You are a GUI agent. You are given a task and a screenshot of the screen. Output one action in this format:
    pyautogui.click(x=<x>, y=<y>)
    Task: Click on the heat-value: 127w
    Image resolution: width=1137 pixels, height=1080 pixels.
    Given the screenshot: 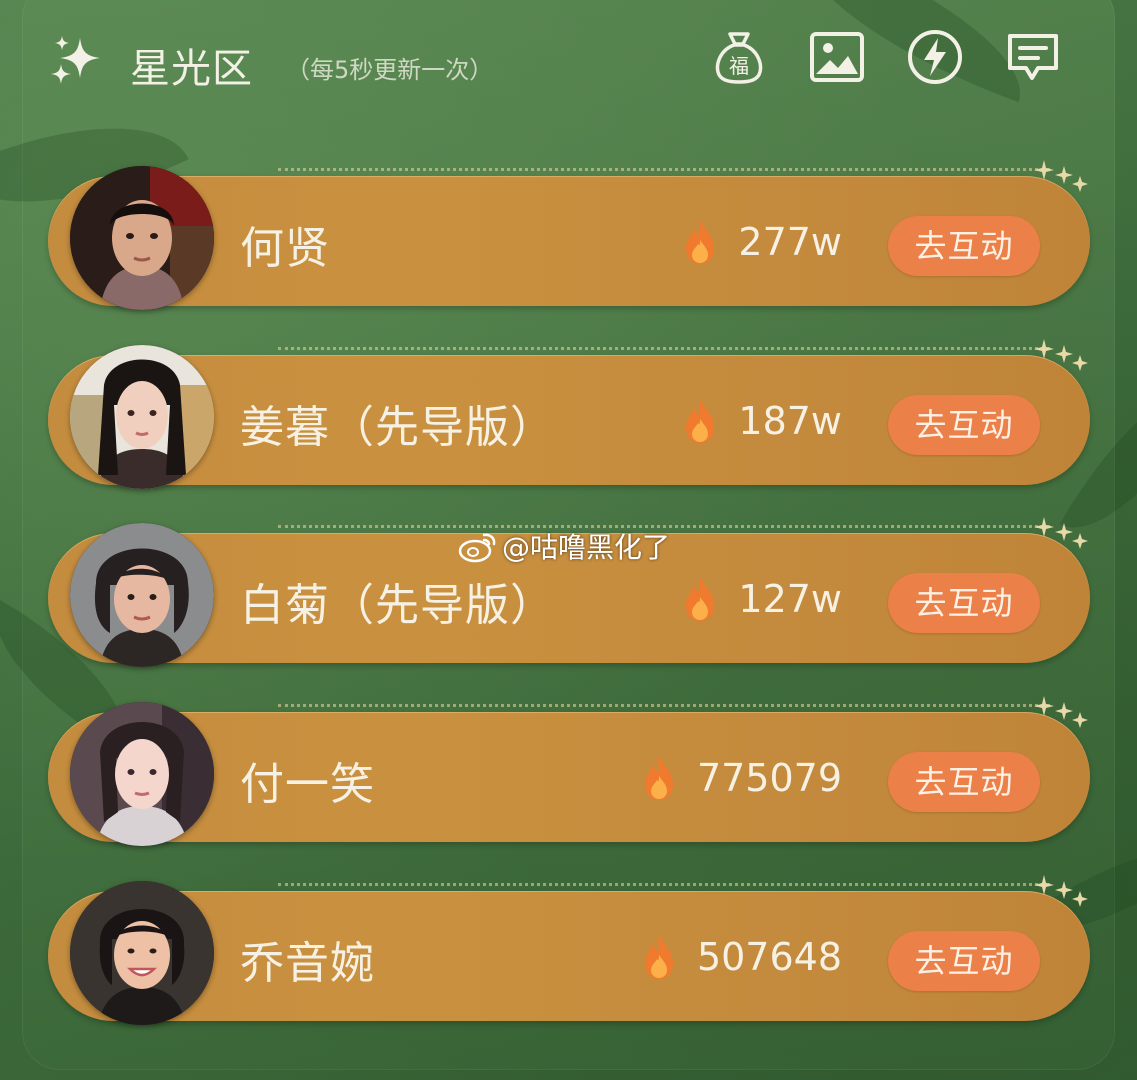 What is the action you would take?
    pyautogui.click(x=790, y=599)
    